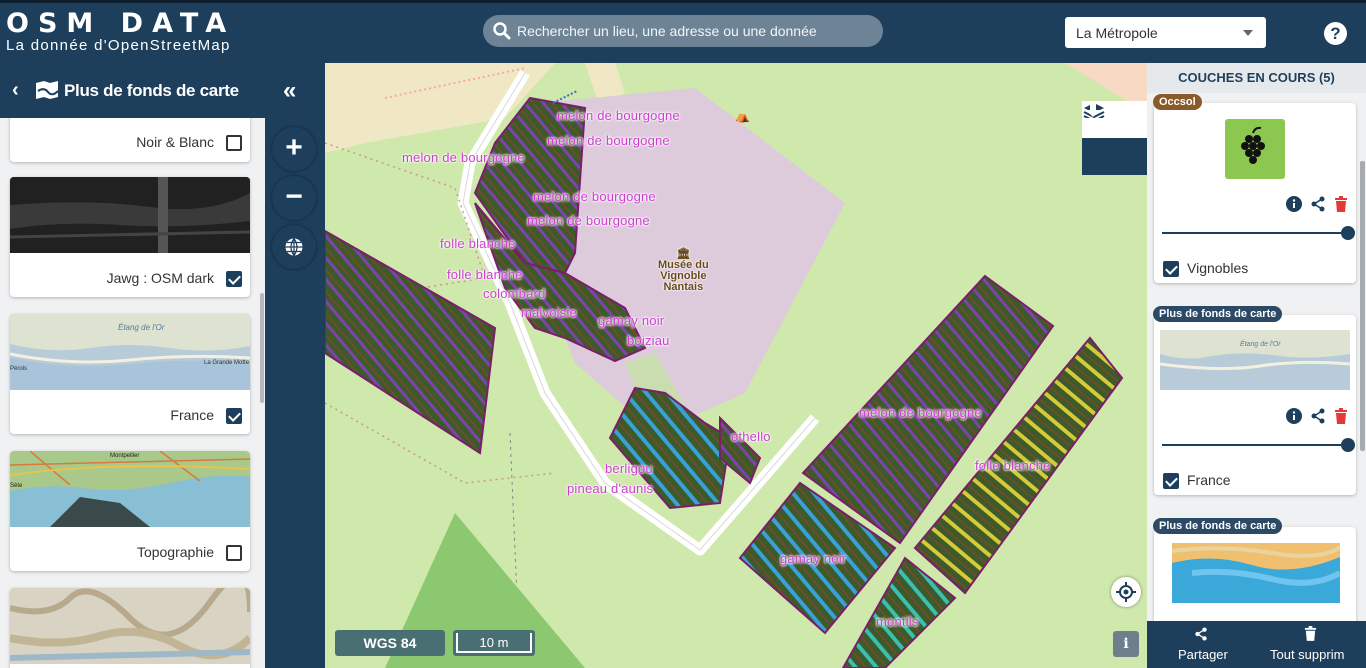 This screenshot has height=668, width=1366. I want to click on vineyard-label: malvoisie, so click(549, 312).